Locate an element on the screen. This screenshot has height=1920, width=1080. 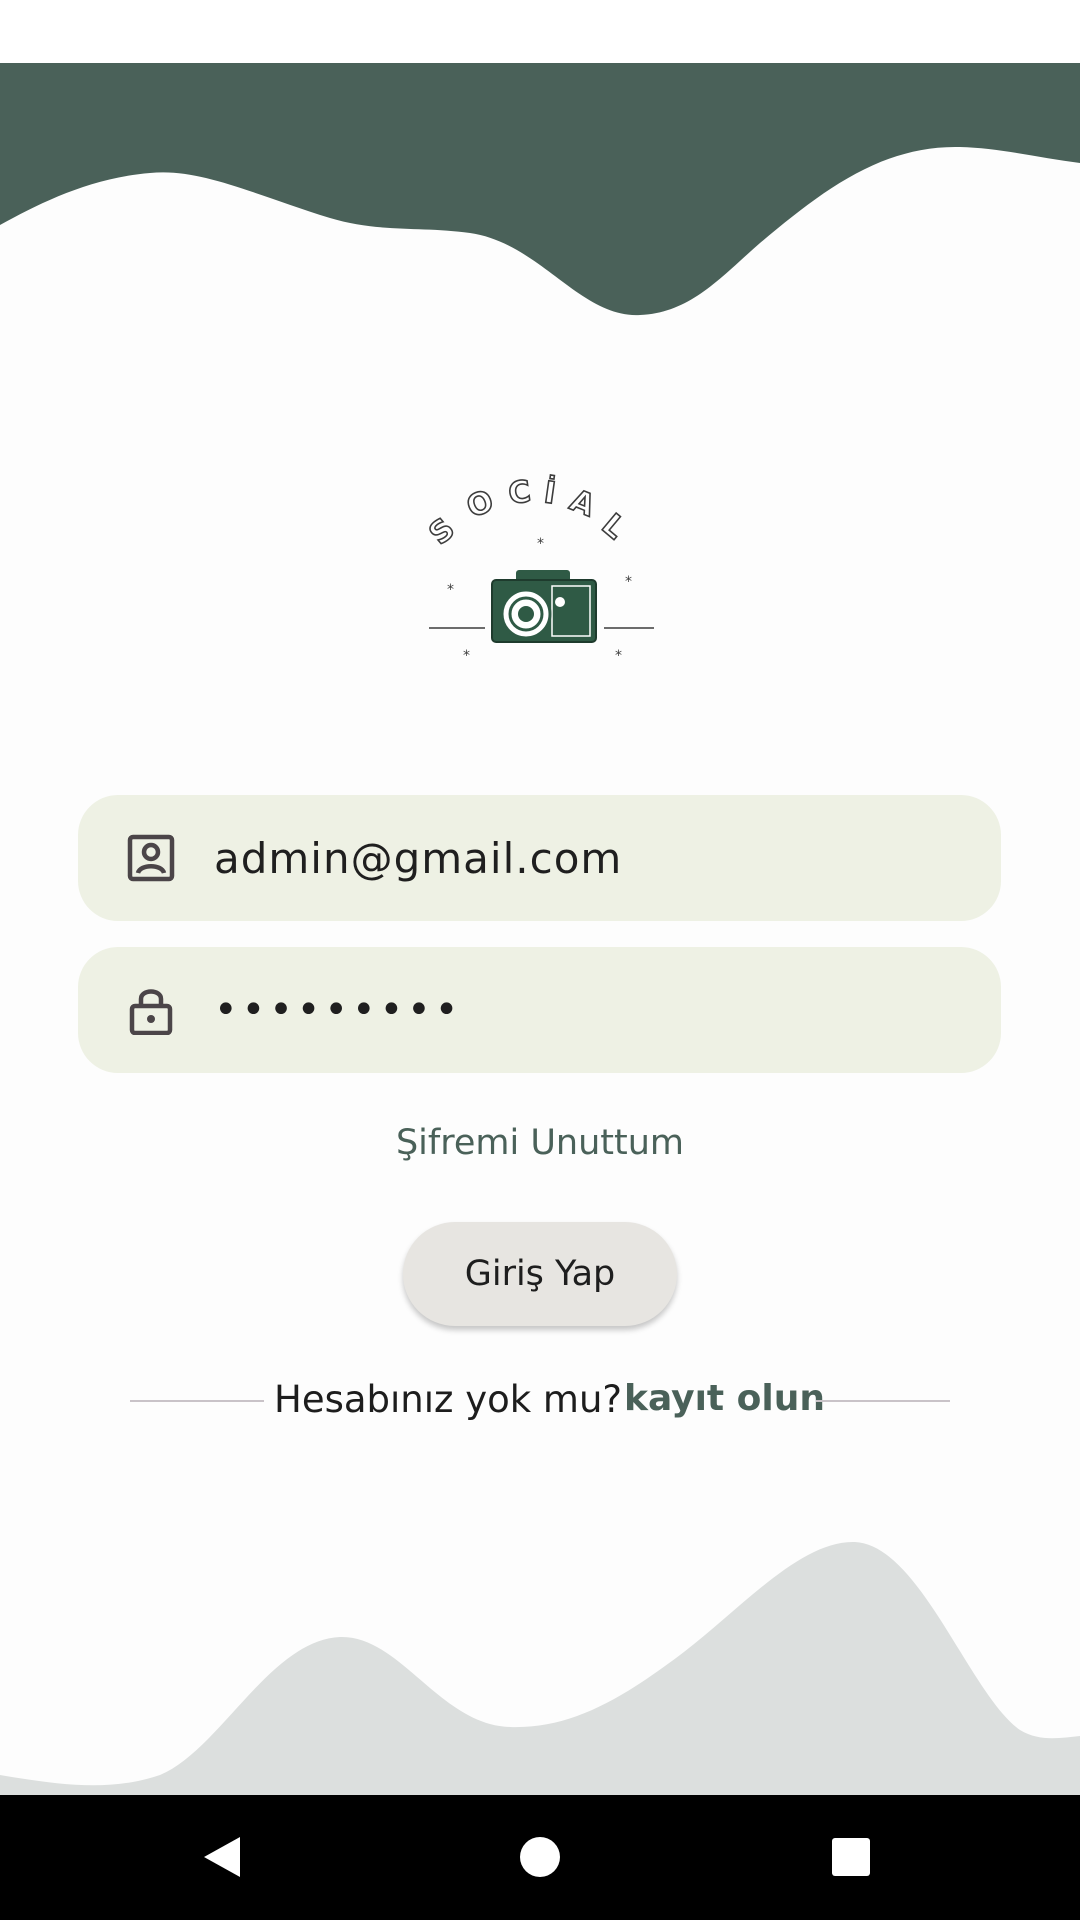
signup-link: kayıt olun is located at coordinates (724, 1398).